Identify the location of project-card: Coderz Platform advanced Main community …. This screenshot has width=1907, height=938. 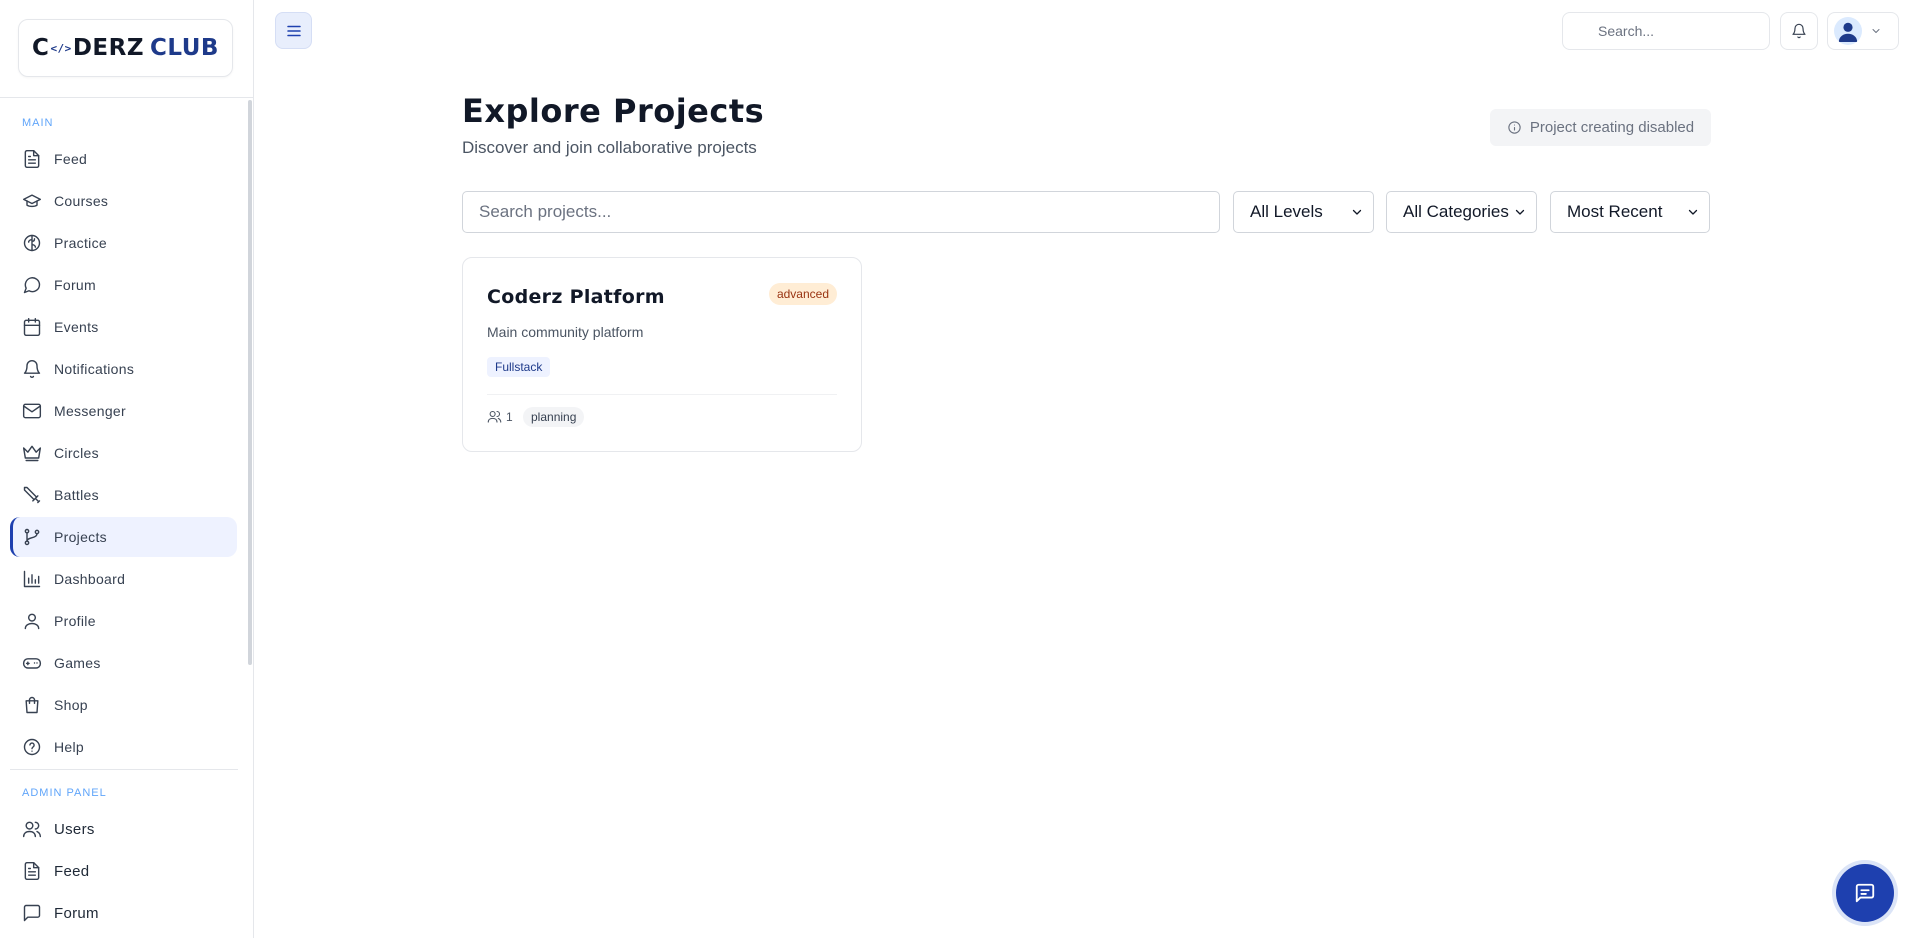
(662, 354).